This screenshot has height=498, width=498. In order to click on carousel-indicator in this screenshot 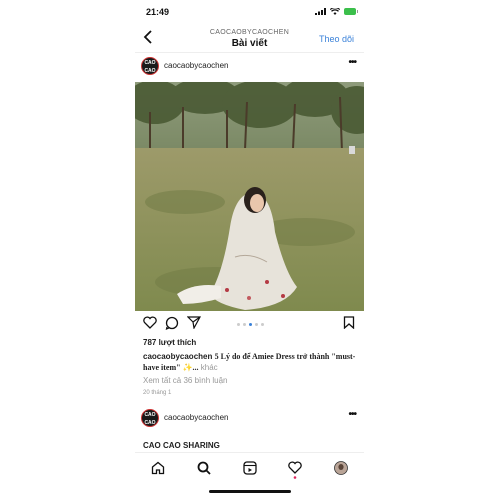, I will do `click(250, 324)`.